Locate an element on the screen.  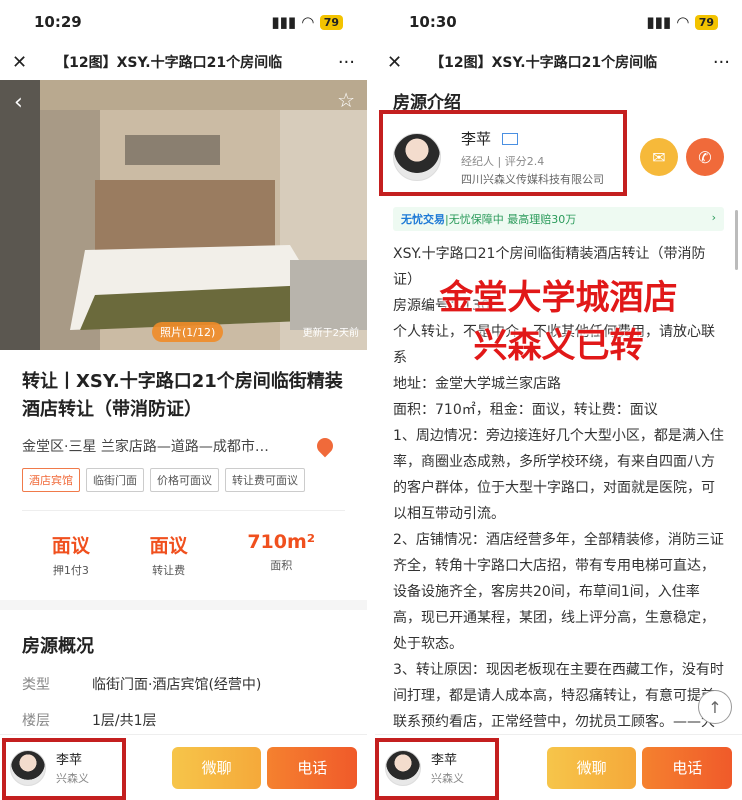
desc-line: 面积：710㎡，租金：面议，转让费：面议 is located at coordinates (525, 410).